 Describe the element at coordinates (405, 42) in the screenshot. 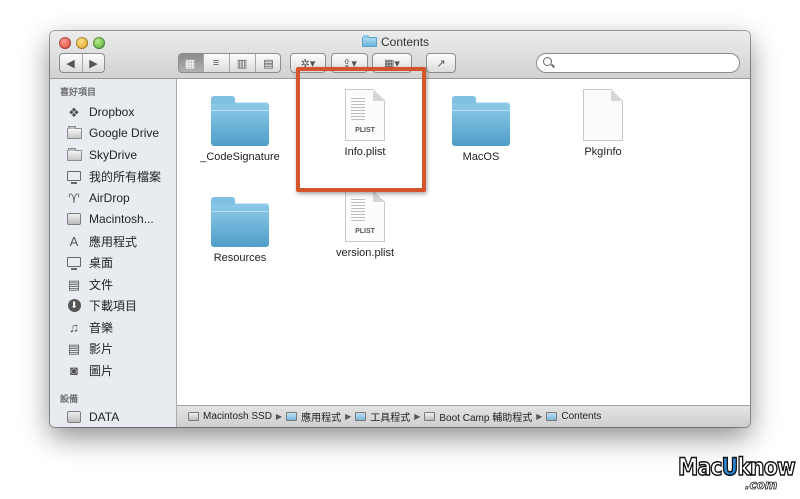

I see `window-title-text: Contents` at that location.